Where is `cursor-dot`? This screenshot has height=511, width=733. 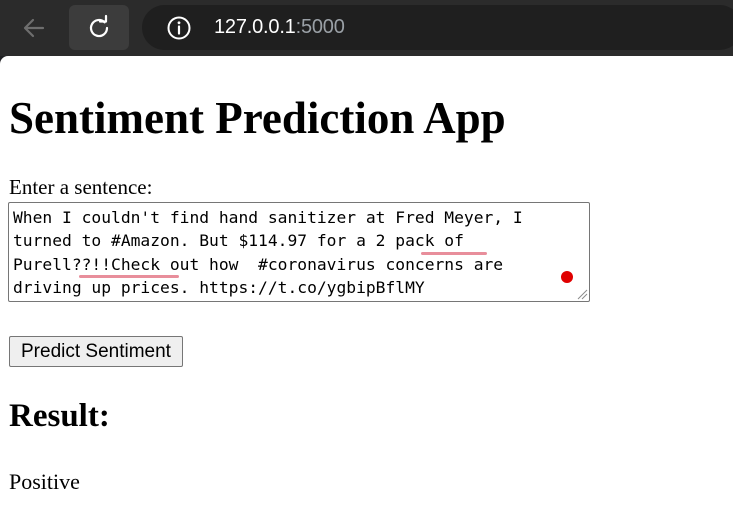 cursor-dot is located at coordinates (567, 277).